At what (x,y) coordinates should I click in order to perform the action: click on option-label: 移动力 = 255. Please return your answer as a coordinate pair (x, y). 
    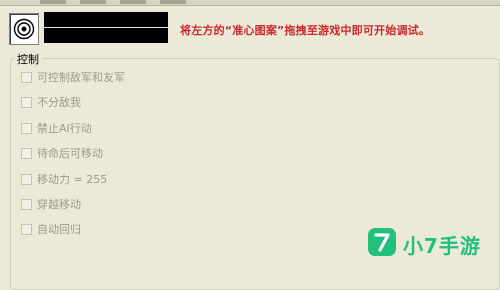
    Looking at the image, I should click on (72, 179).